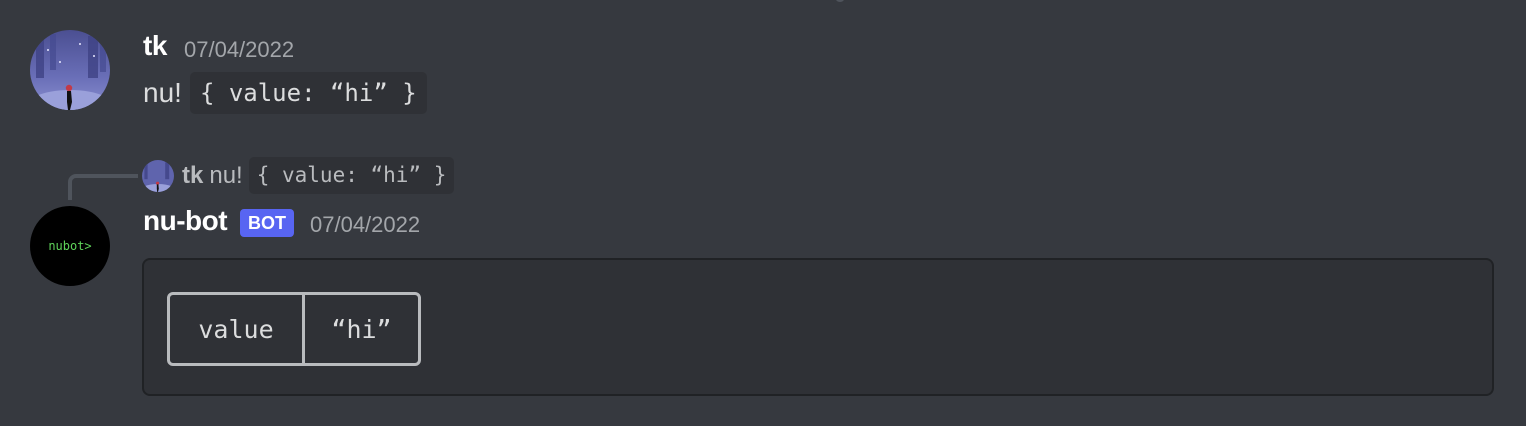 The height and width of the screenshot is (426, 1526). Describe the element at coordinates (267, 223) in the screenshot. I see `bot-badge: BOT` at that location.